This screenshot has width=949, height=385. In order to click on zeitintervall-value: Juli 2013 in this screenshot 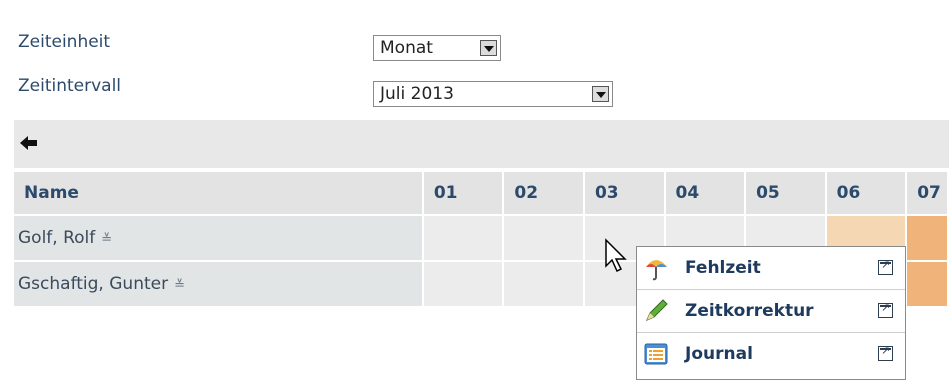, I will do `click(417, 94)`.